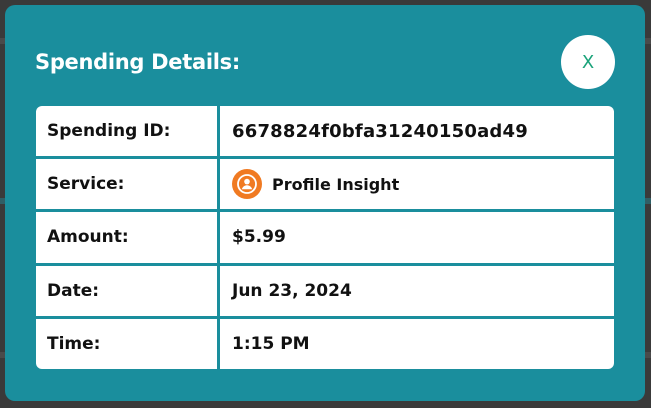 The width and height of the screenshot is (651, 408). Describe the element at coordinates (417, 131) in the screenshot. I see `spending-id-value: 6678824f0bfa31240150ad49` at that location.